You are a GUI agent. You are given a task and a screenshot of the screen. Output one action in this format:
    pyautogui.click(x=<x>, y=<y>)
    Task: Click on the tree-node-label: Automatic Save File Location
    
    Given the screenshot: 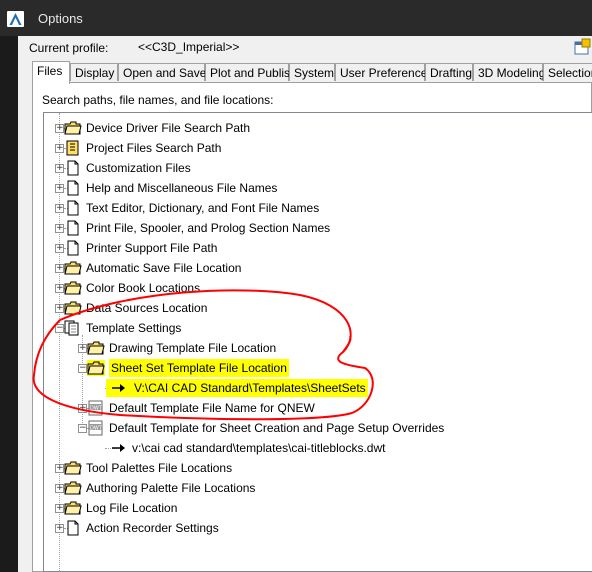 What is the action you would take?
    pyautogui.click(x=164, y=268)
    